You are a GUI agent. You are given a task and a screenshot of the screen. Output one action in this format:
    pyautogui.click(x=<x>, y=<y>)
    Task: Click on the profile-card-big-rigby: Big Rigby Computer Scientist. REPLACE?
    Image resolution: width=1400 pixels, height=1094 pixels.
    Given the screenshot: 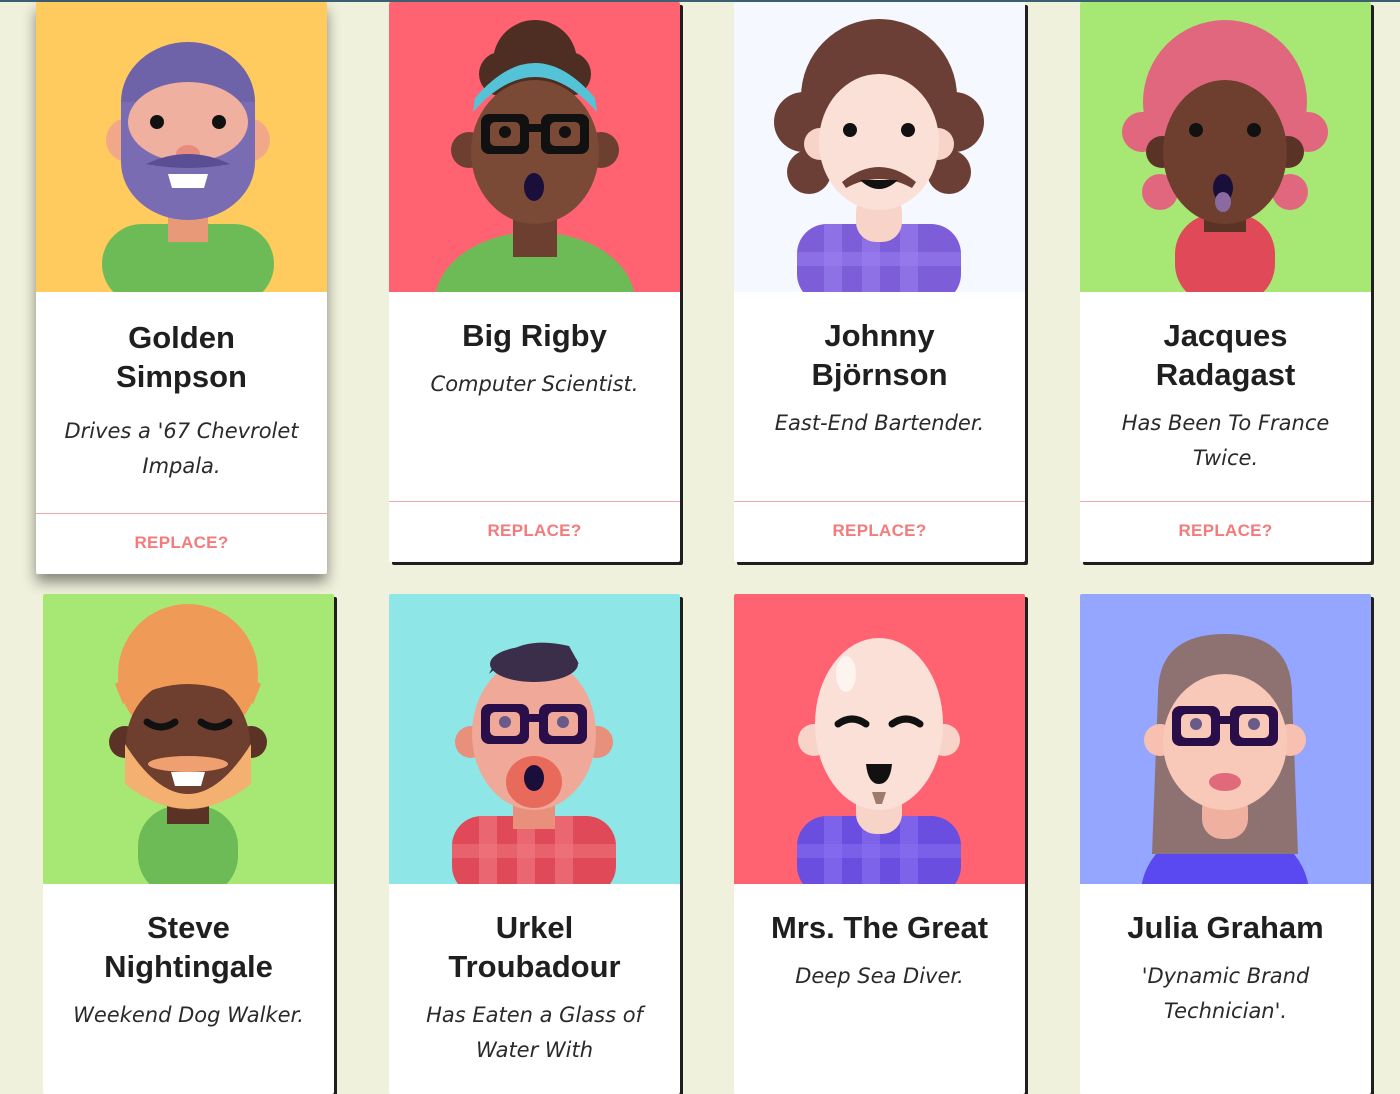 What is the action you would take?
    pyautogui.click(x=534, y=282)
    